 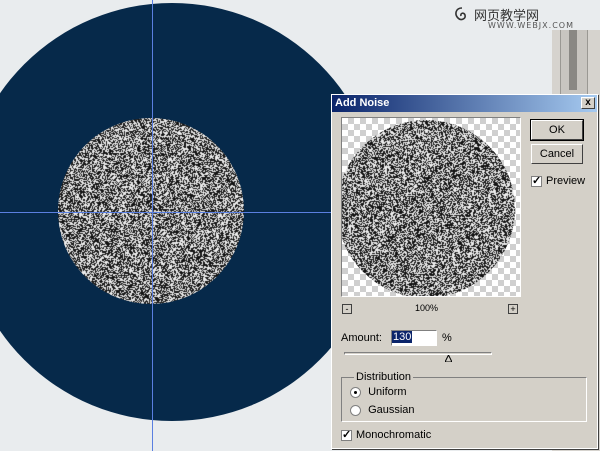 What do you see at coordinates (355, 392) in the screenshot?
I see `uniform-radio` at bounding box center [355, 392].